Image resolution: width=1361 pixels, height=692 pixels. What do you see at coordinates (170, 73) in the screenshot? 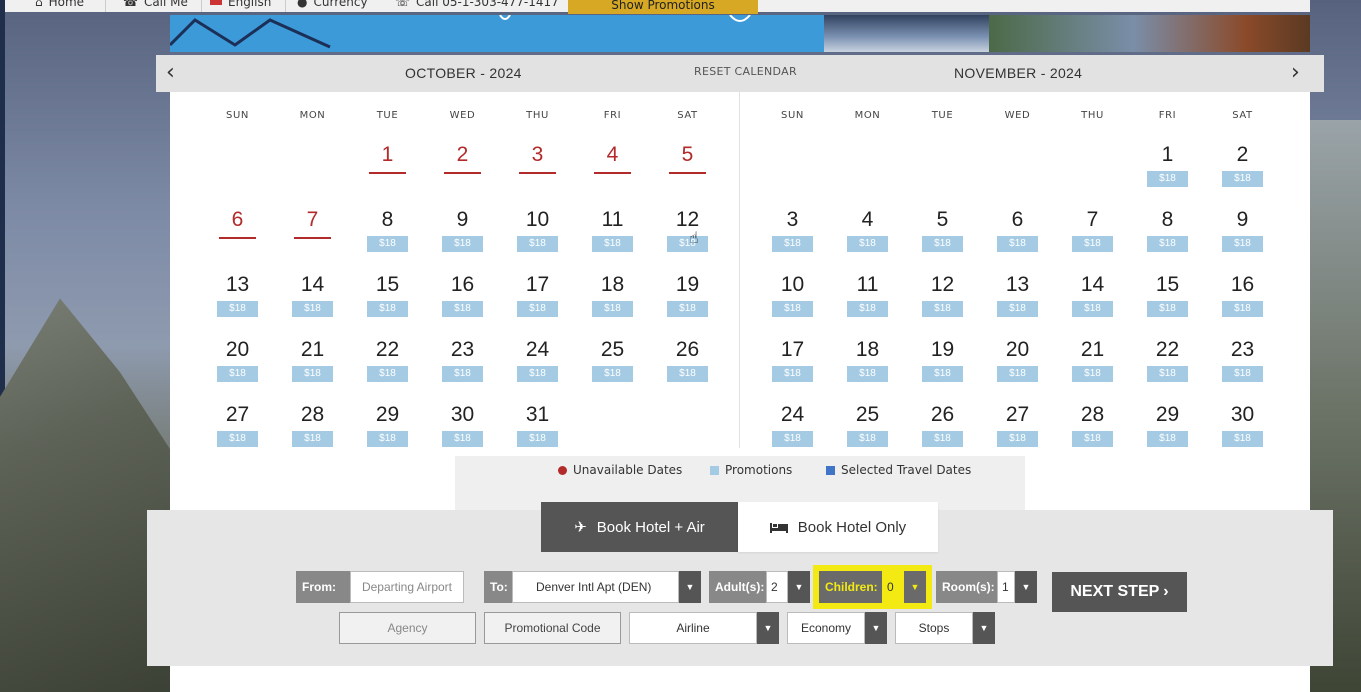
I see `prev-month-chevron-left-icon: ‹` at bounding box center [170, 73].